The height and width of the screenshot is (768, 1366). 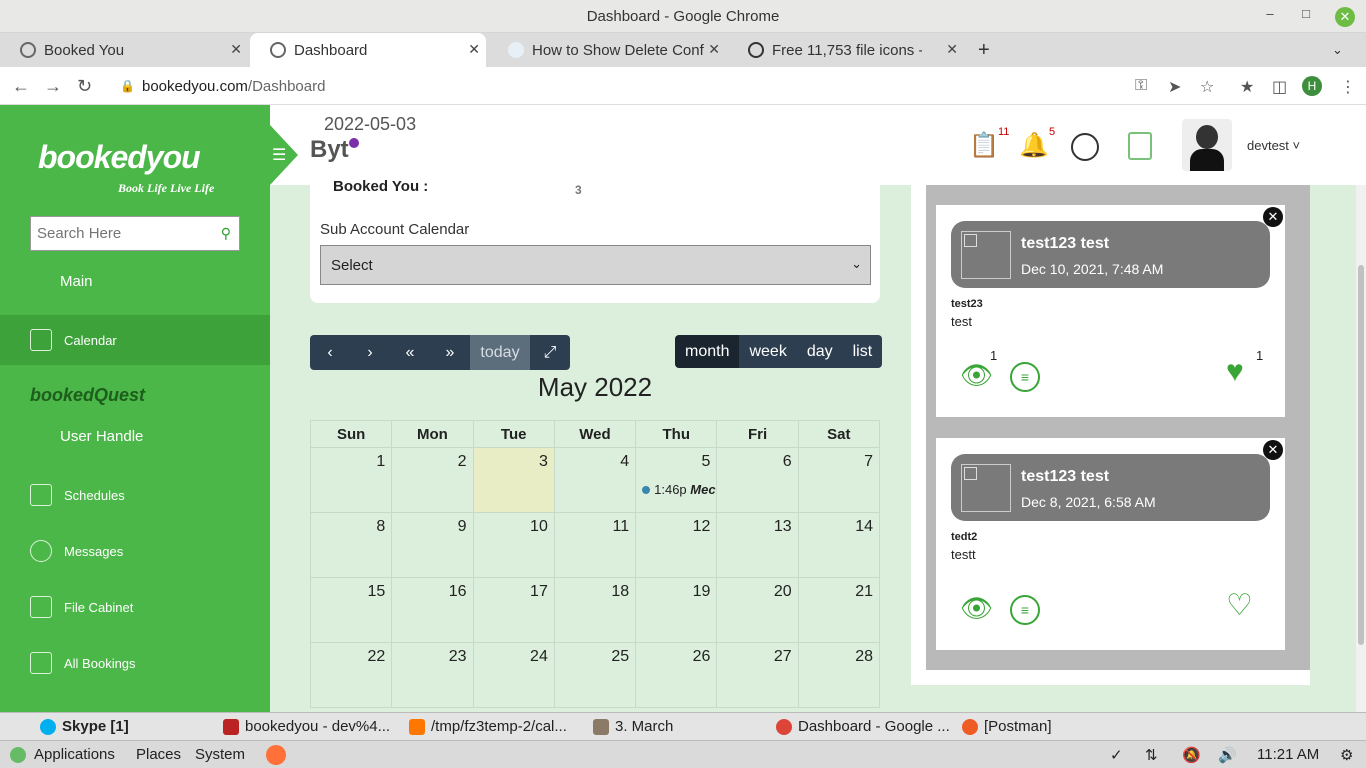 What do you see at coordinates (1151, 755) in the screenshot?
I see `network-icon: ⇅` at bounding box center [1151, 755].